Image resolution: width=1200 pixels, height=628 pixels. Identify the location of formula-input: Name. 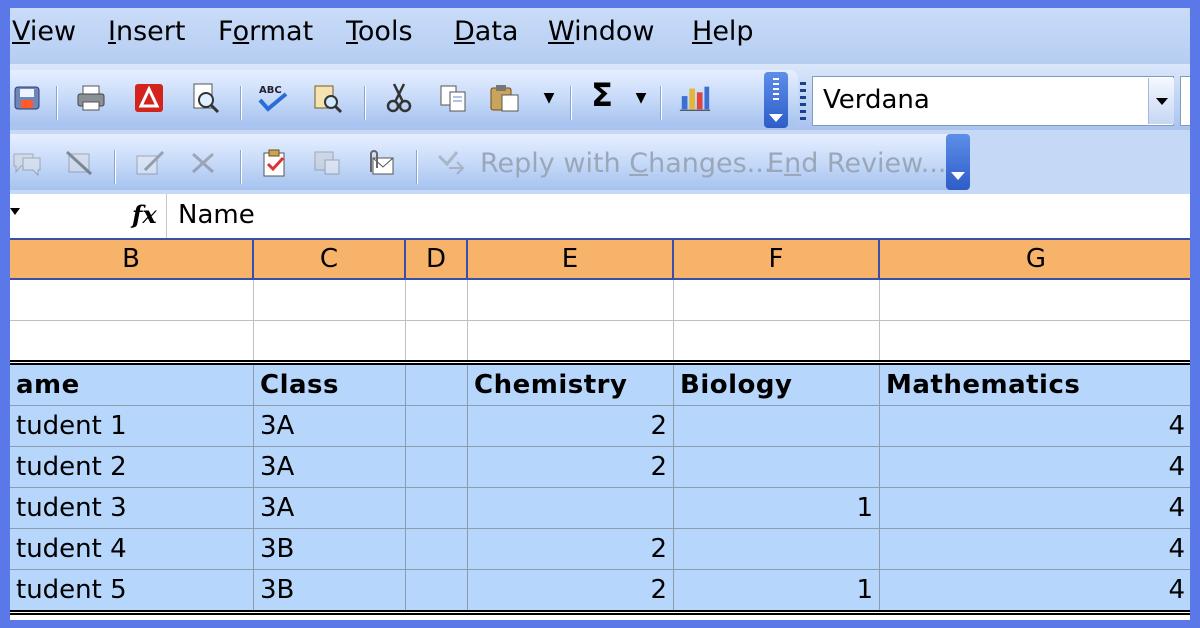
(216, 215).